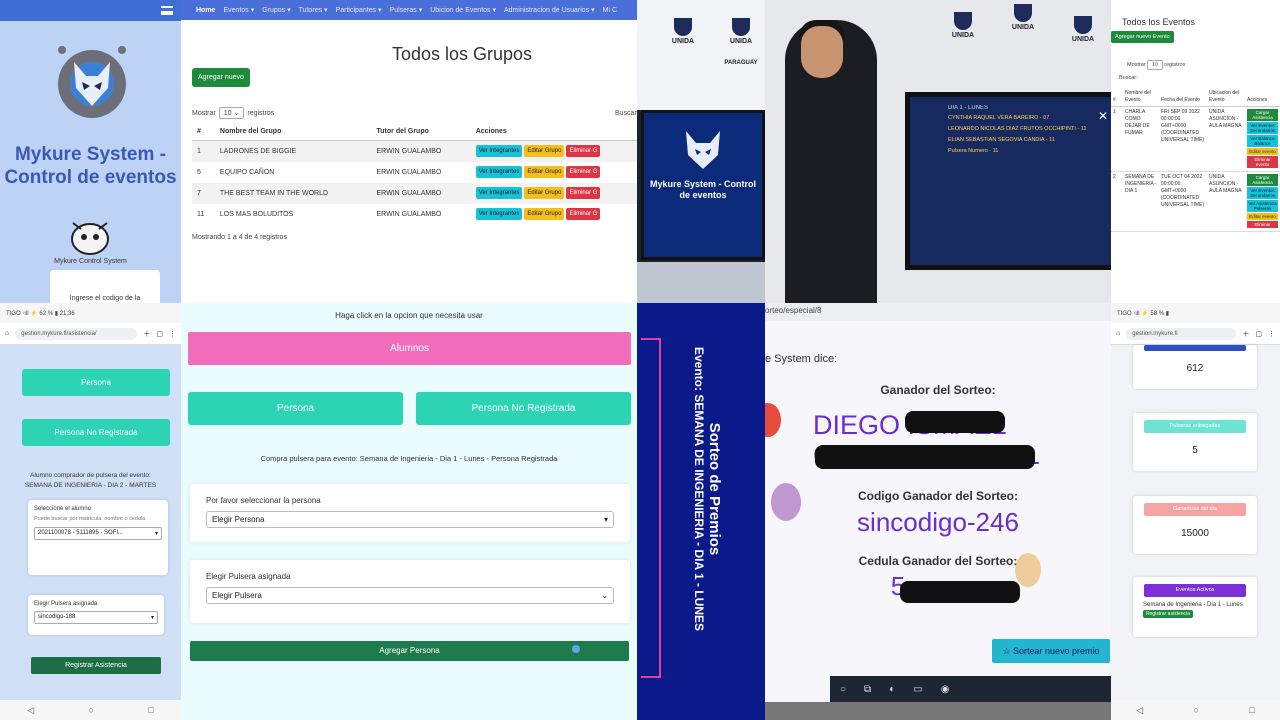 The image size is (1280, 720). Describe the element at coordinates (231, 113) in the screenshot. I see `entries-select: 10 ⌄` at that location.